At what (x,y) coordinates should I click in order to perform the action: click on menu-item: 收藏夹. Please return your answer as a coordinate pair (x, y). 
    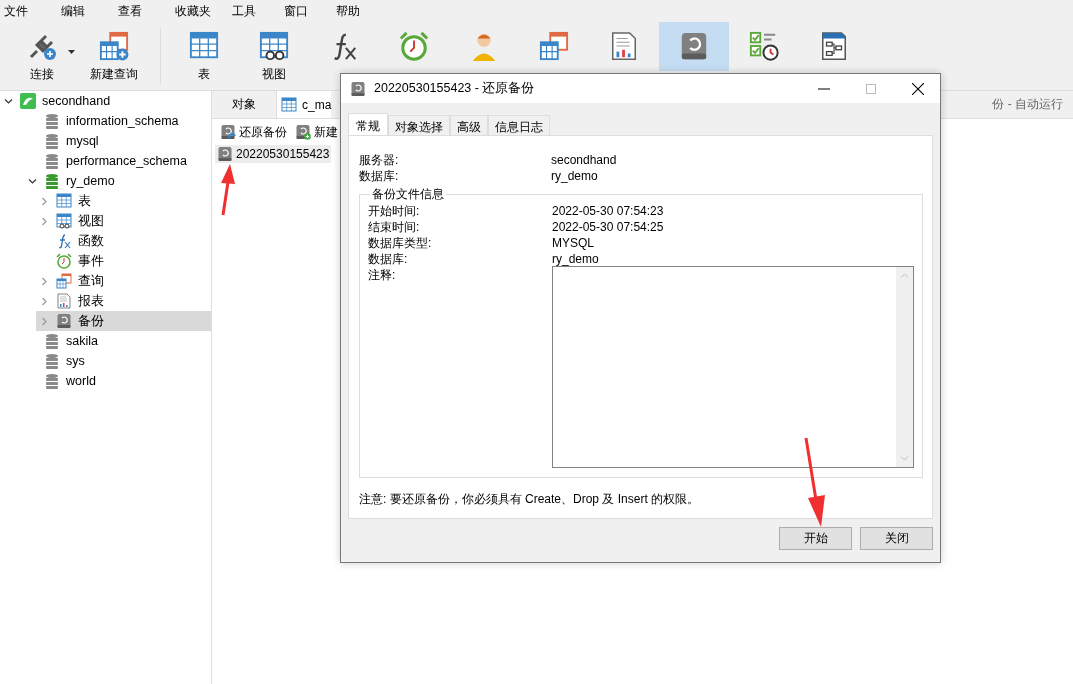
    Looking at the image, I should click on (203, 11).